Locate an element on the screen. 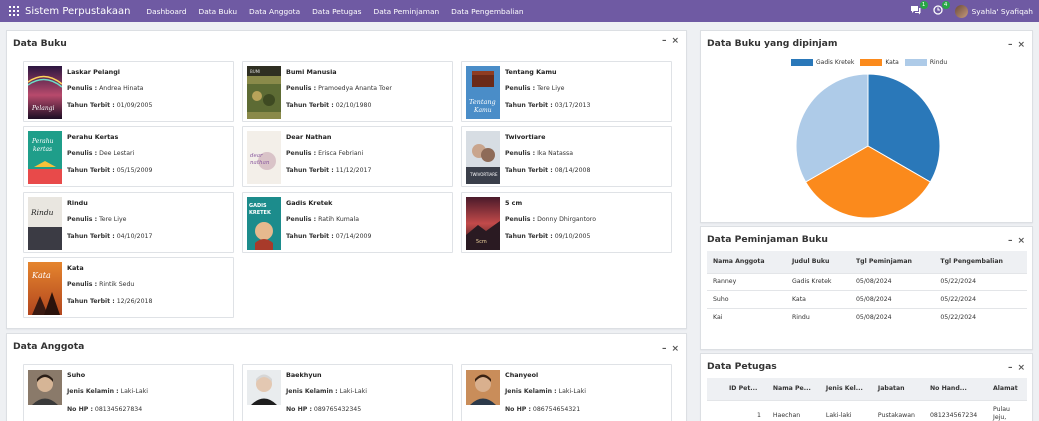  menu-dashboard: Dashboard is located at coordinates (166, 11).